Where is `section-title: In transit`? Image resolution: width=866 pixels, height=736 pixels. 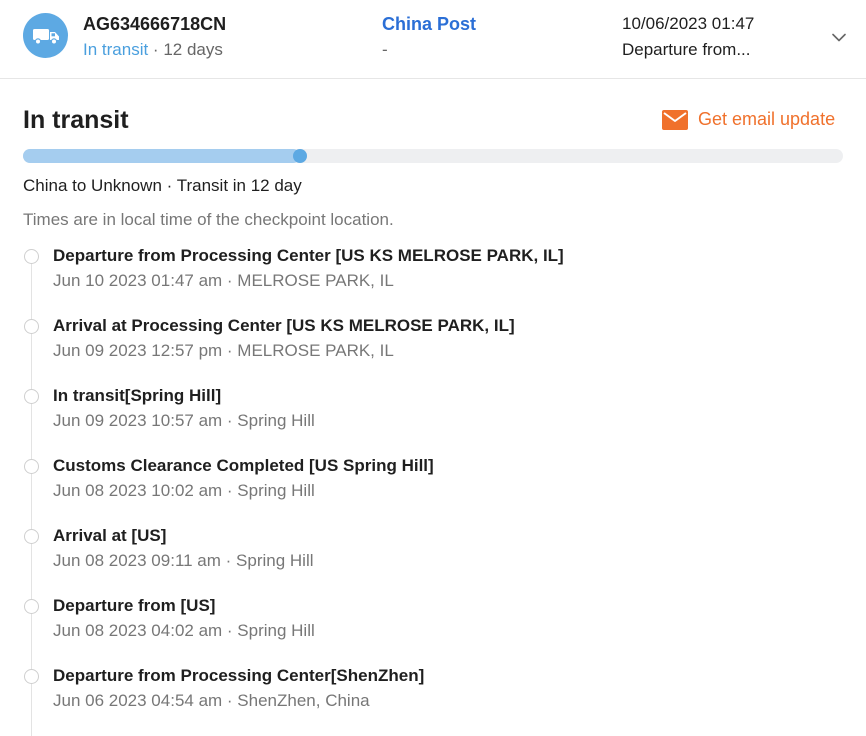
section-title: In transit is located at coordinates (76, 120).